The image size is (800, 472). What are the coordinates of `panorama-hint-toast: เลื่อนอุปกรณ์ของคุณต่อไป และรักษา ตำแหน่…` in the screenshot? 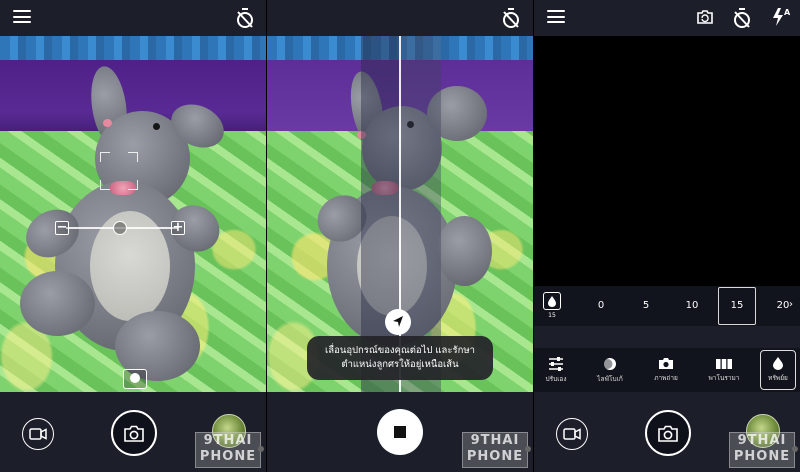 It's located at (400, 358).